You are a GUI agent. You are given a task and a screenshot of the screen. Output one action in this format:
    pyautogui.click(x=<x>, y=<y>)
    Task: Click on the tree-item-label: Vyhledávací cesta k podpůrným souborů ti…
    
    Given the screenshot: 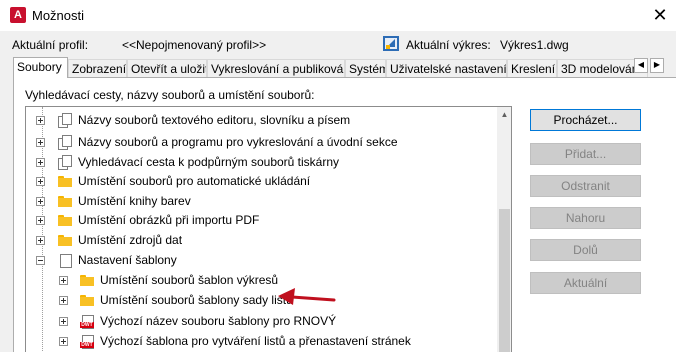 What is the action you would take?
    pyautogui.click(x=209, y=162)
    